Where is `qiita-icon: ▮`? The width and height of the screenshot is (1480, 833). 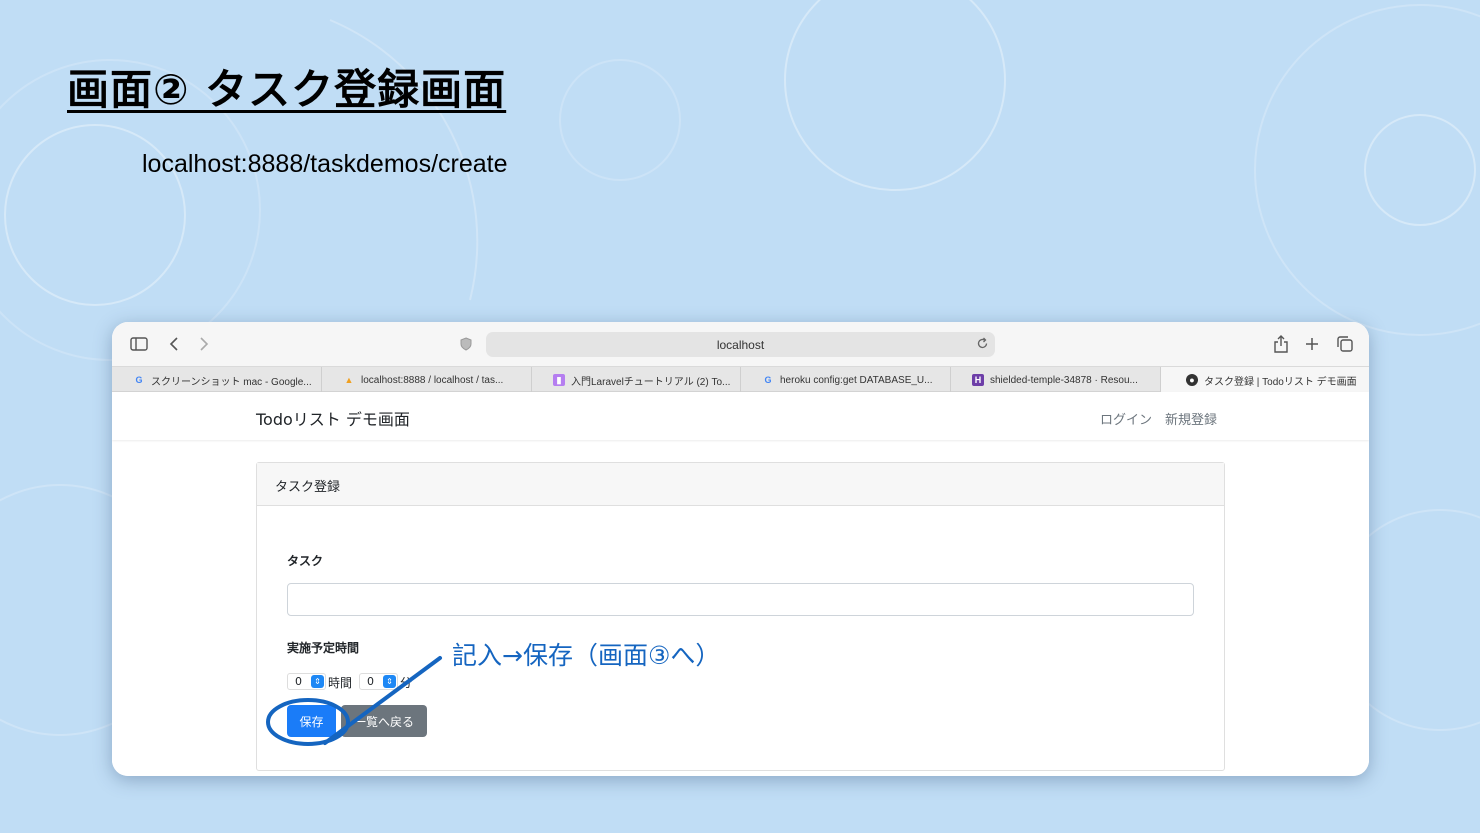 qiita-icon: ▮ is located at coordinates (559, 380).